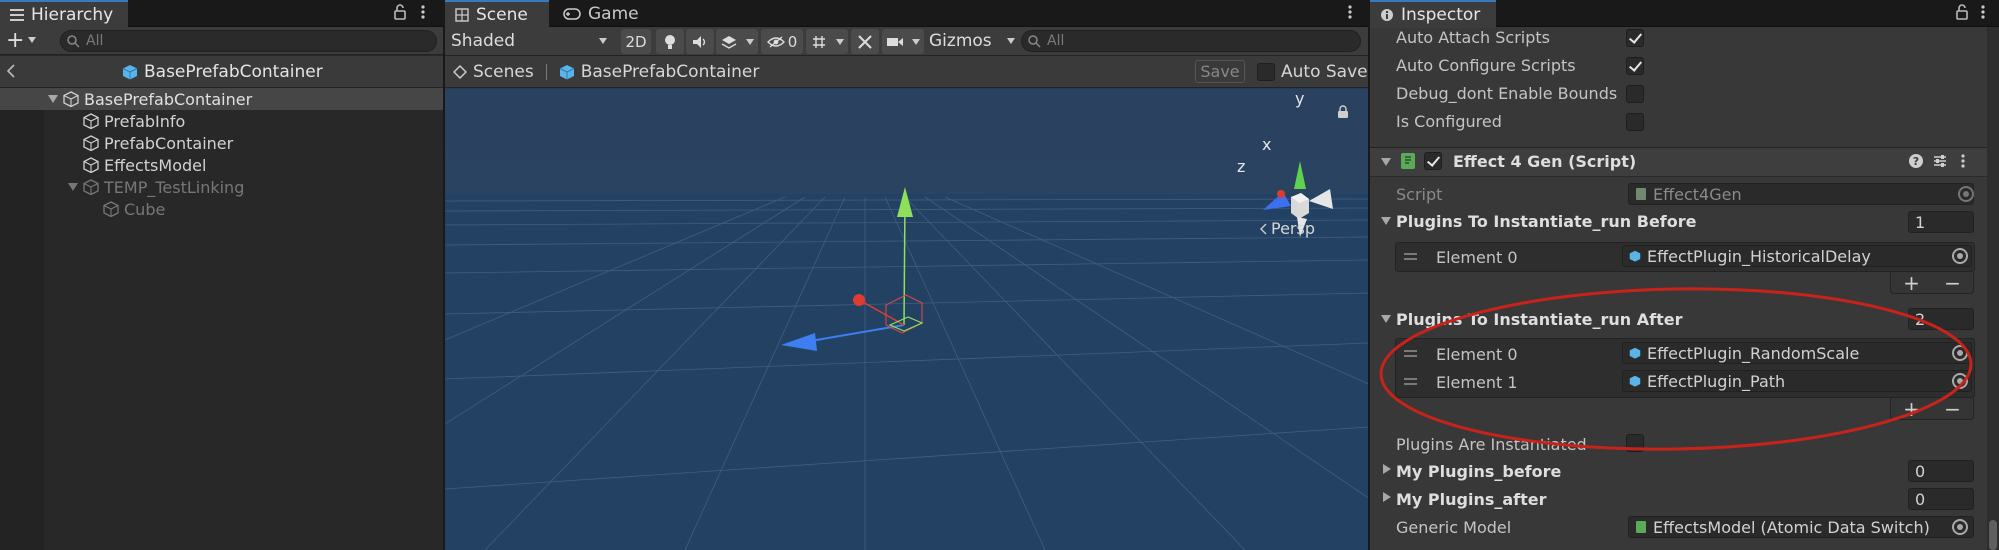 The image size is (1999, 550). Describe the element at coordinates (483, 41) in the screenshot. I see `shading-mode-label: Shaded` at that location.